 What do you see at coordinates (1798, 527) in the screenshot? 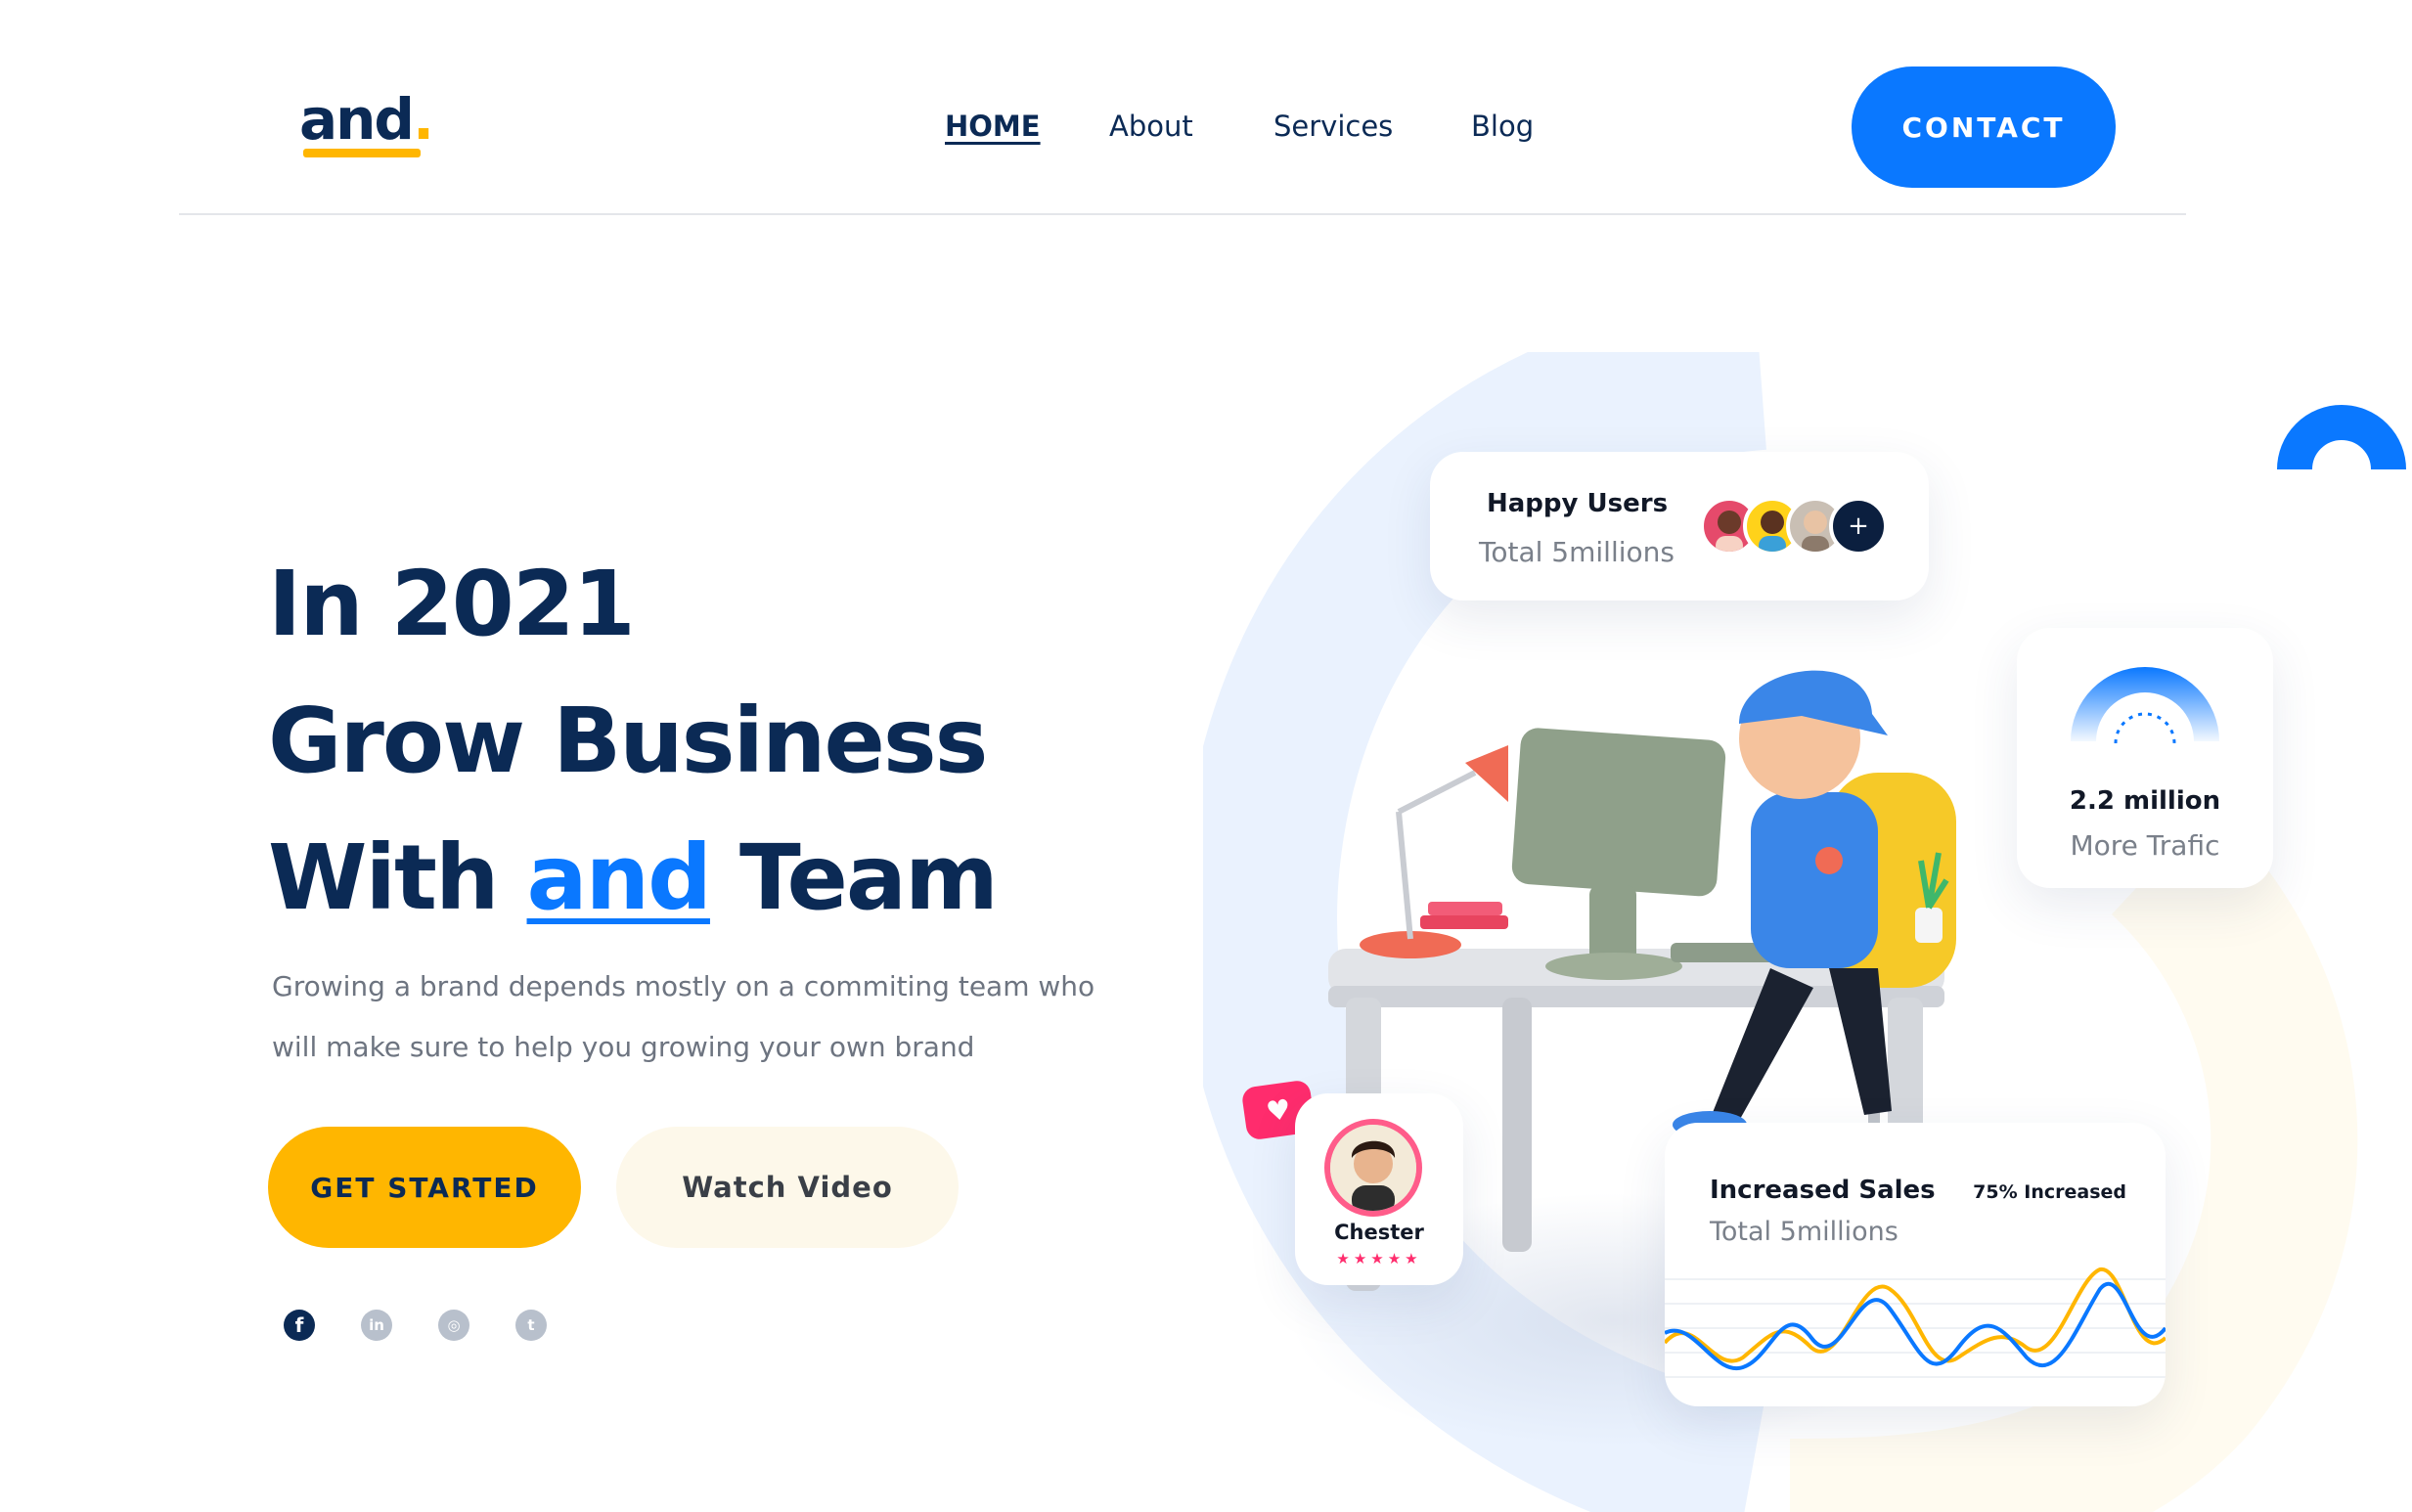
I see `user-avatar-stack: +` at bounding box center [1798, 527].